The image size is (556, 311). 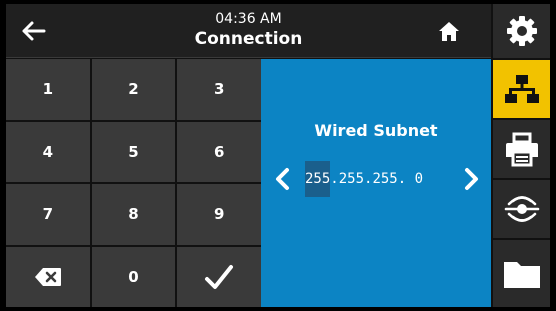 I want to click on clock-time: 04:36 AM, so click(x=248, y=19).